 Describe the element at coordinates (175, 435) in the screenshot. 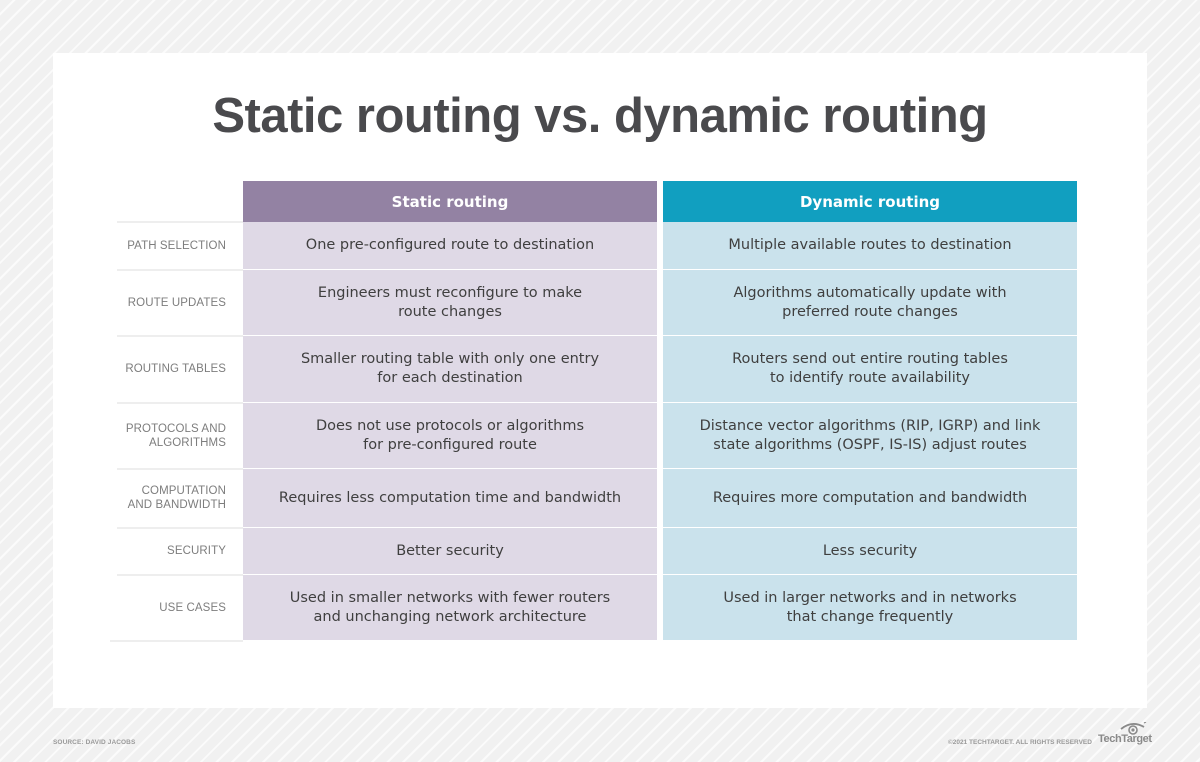

I see `row-label: PROTOCOLS AND ALGORITHMS` at that location.